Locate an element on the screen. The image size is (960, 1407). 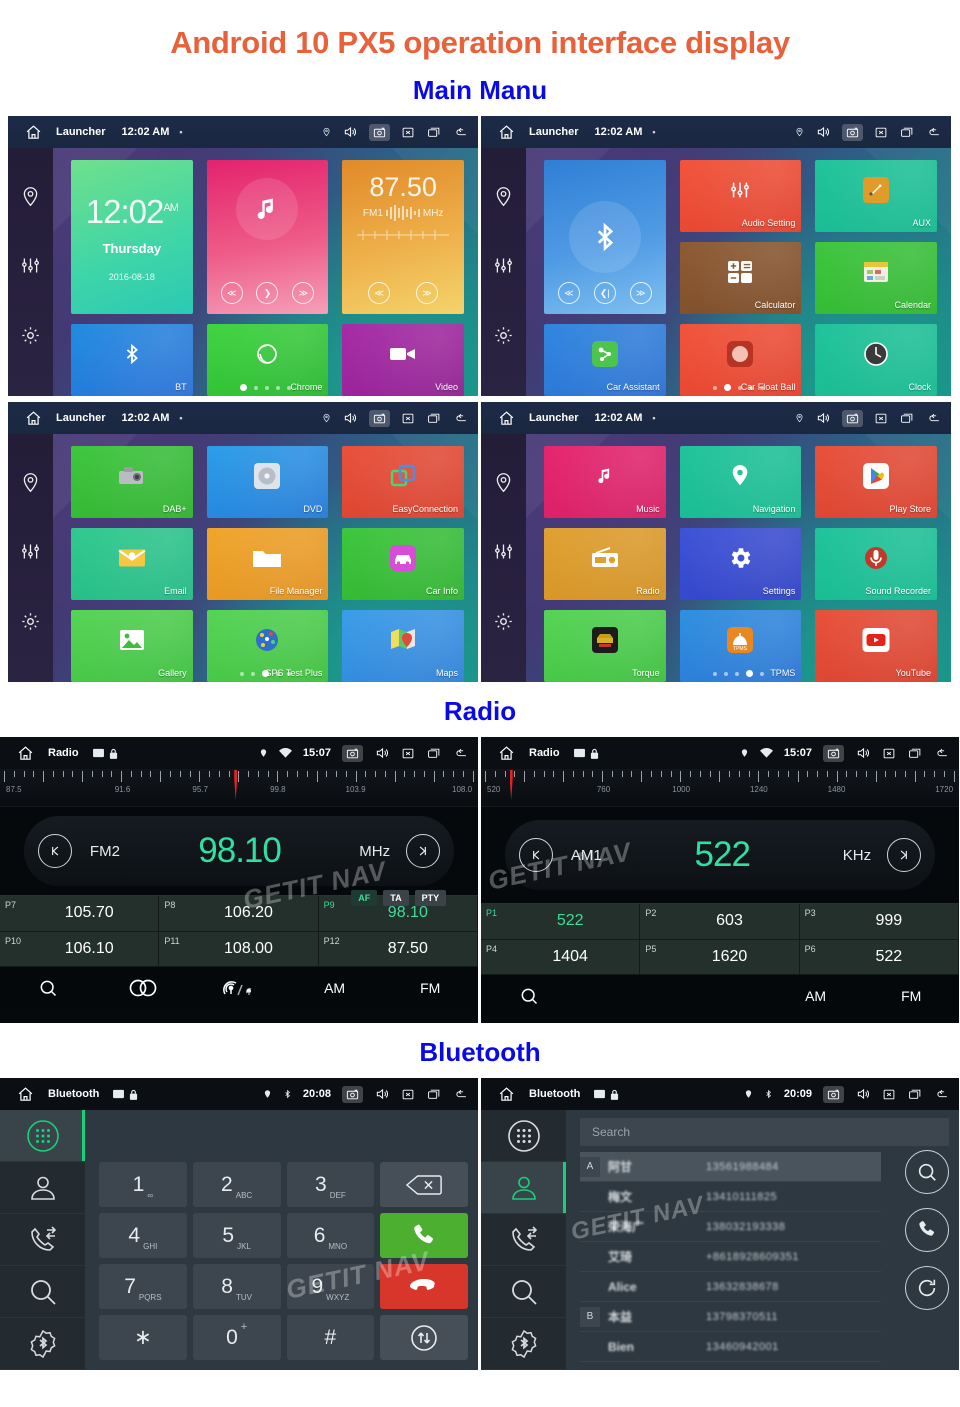
contact-row: 艾琦 +8618928609351 is located at coordinates (730, 1257).